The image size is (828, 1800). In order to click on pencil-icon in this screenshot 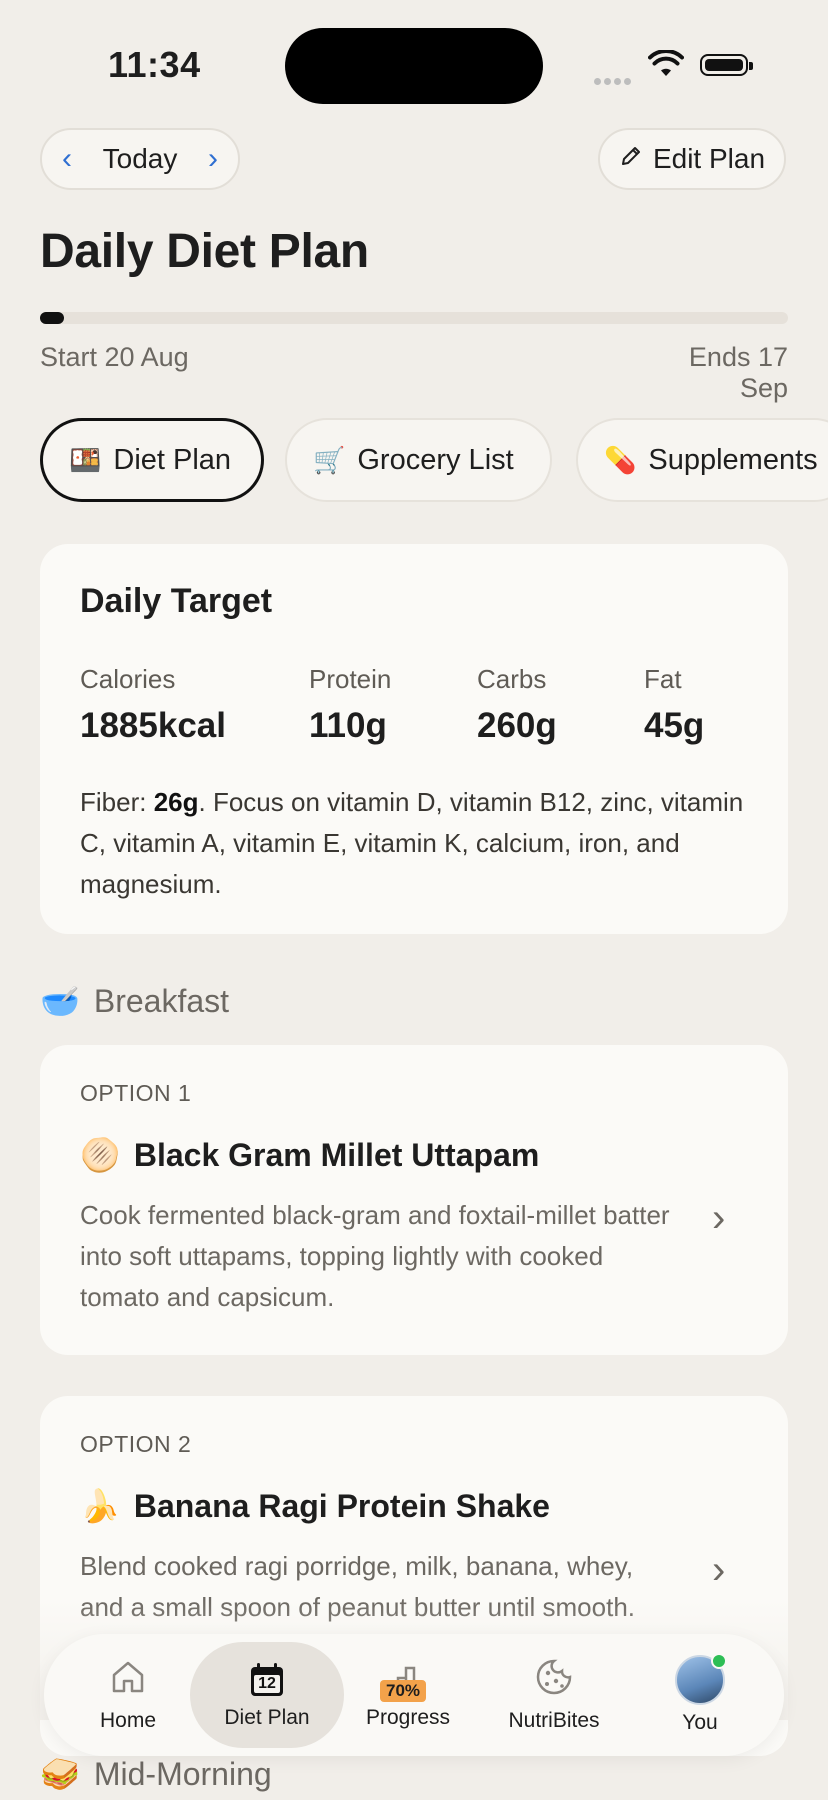, I will do `click(631, 159)`.